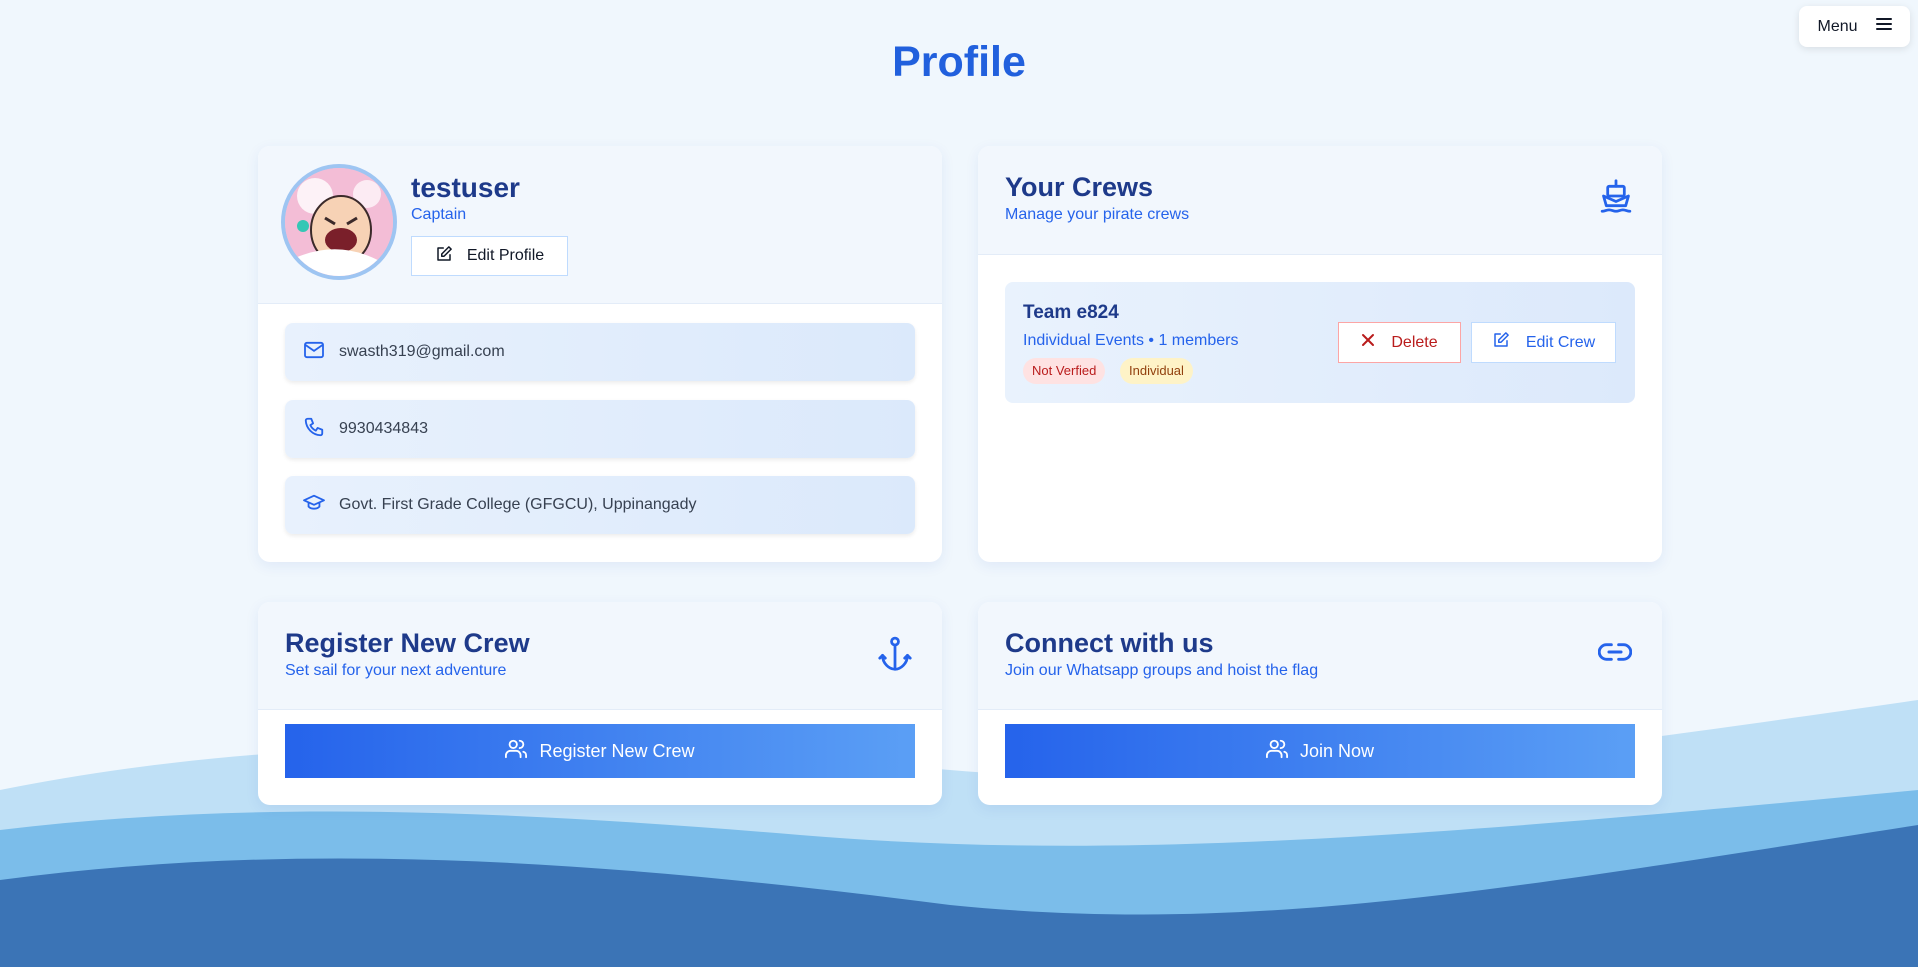  I want to click on avatar, so click(339, 222).